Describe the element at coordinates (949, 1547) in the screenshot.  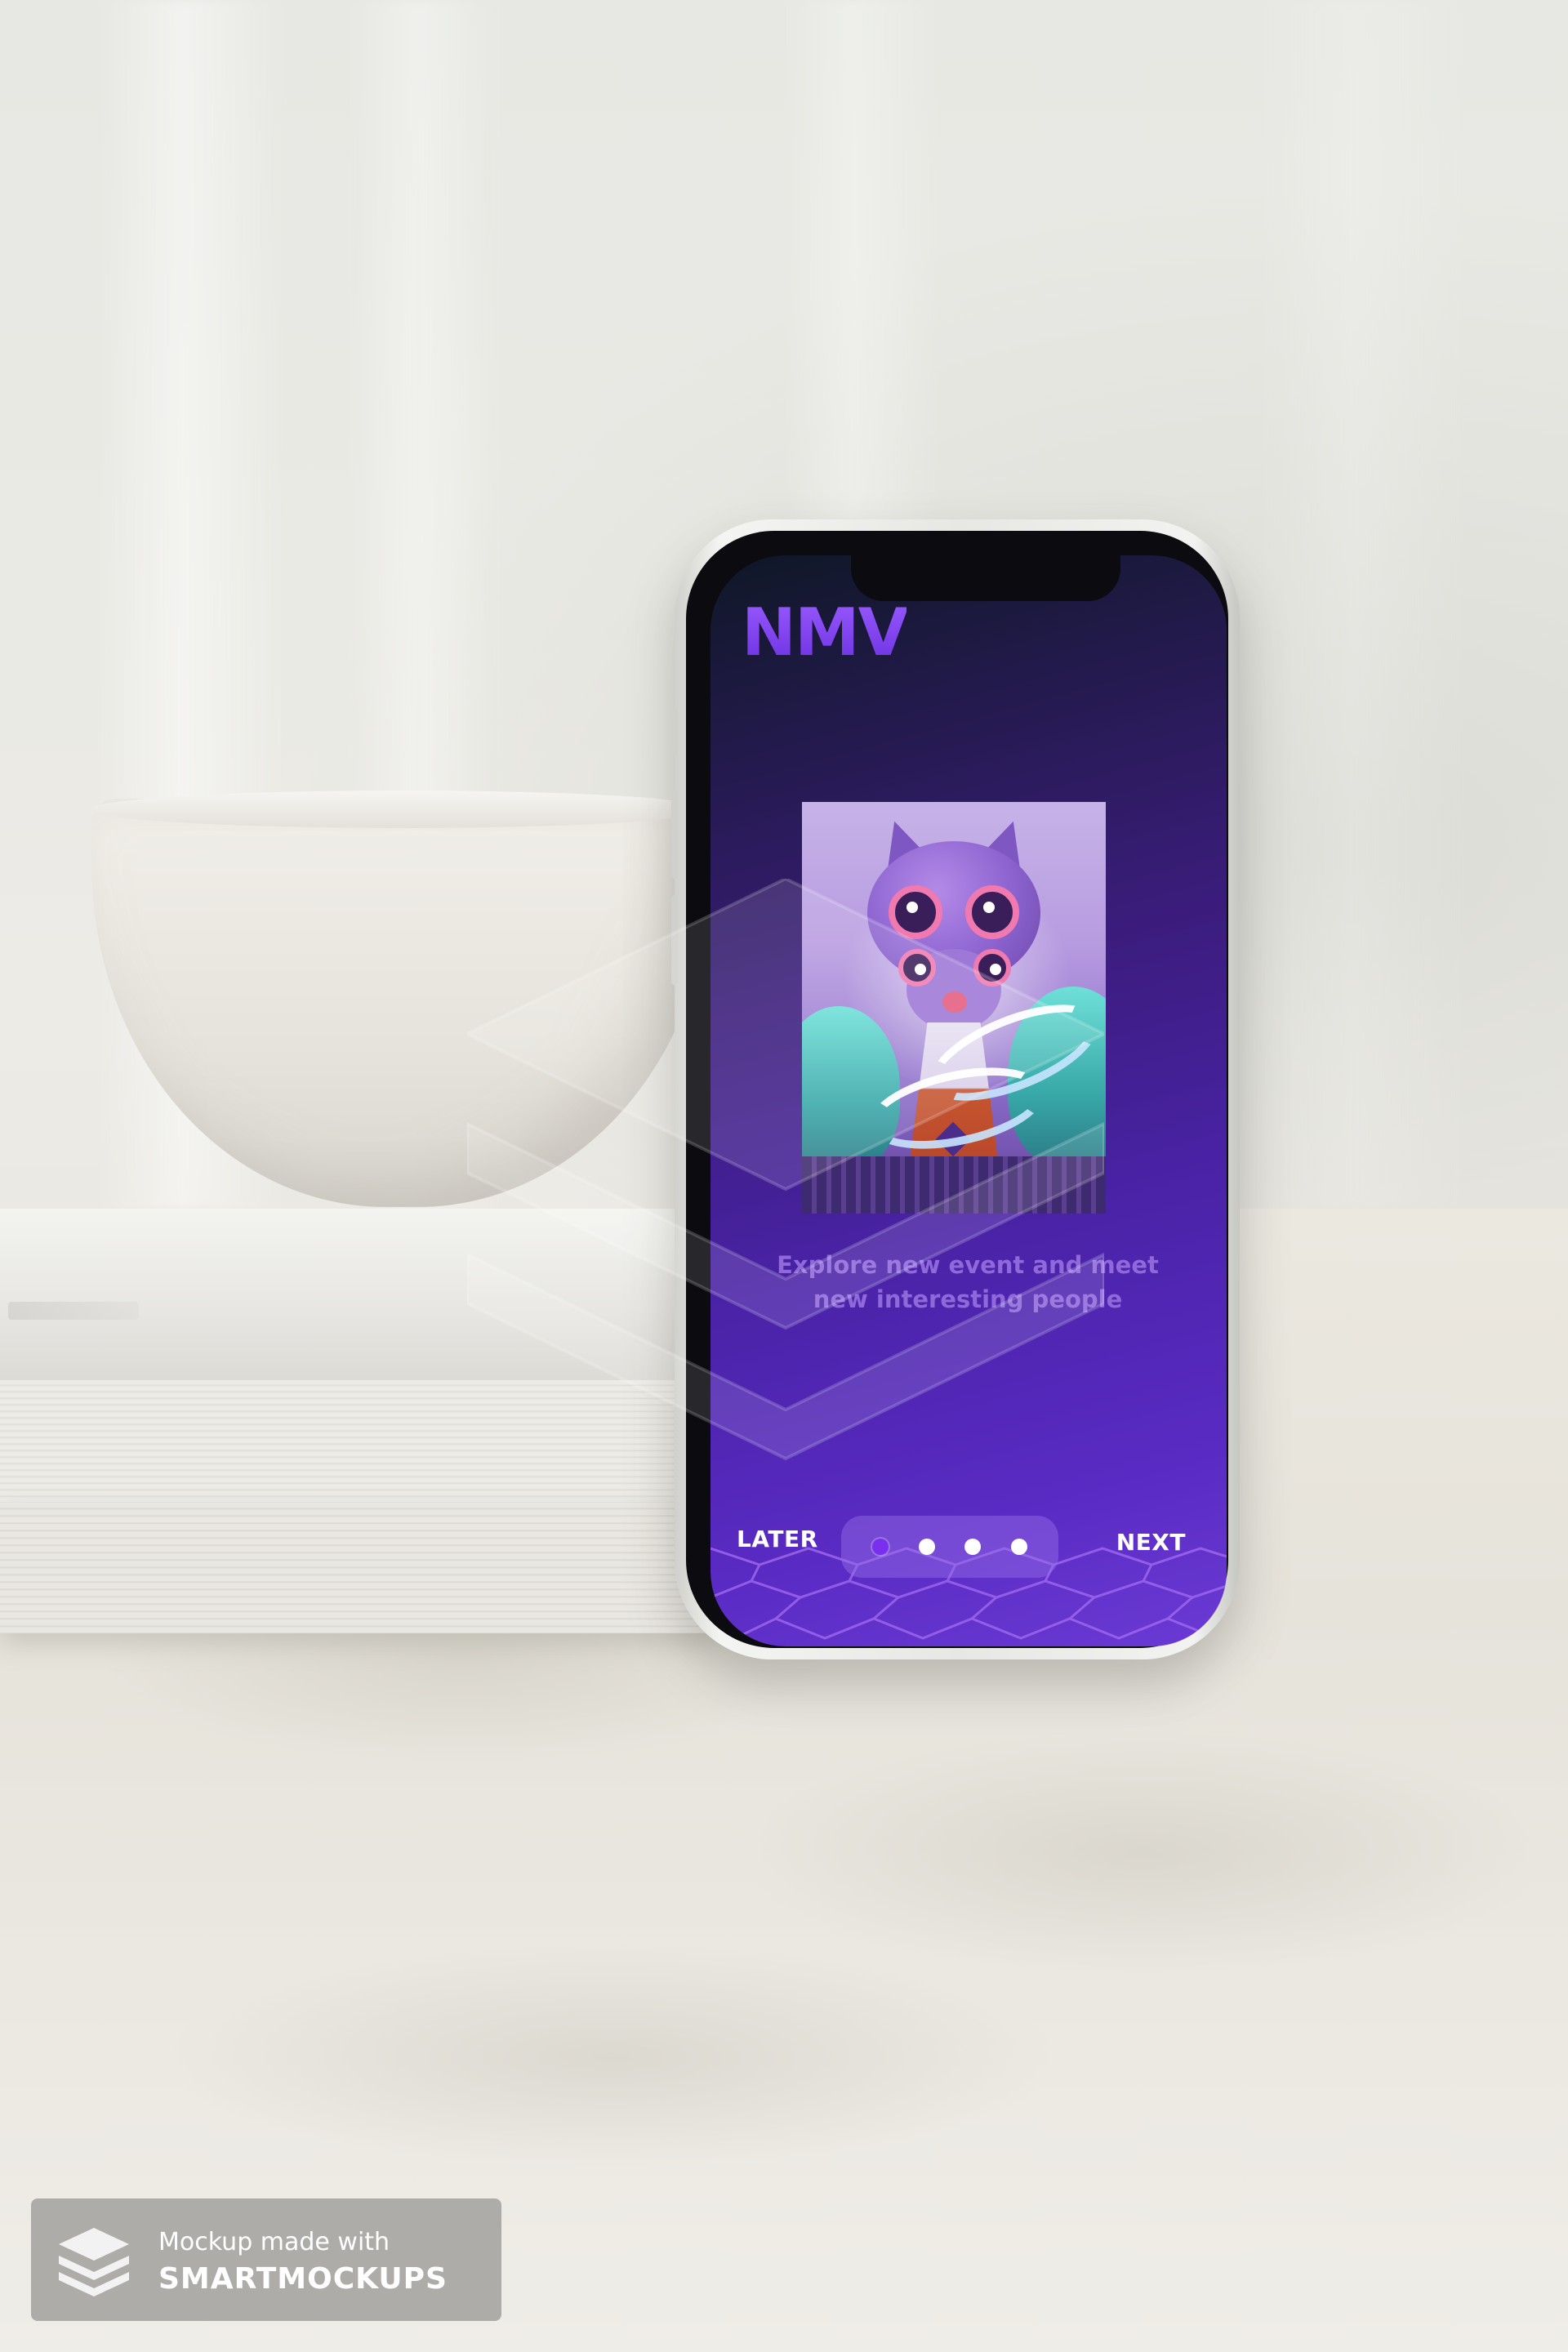
I see `pagination-dots` at that location.